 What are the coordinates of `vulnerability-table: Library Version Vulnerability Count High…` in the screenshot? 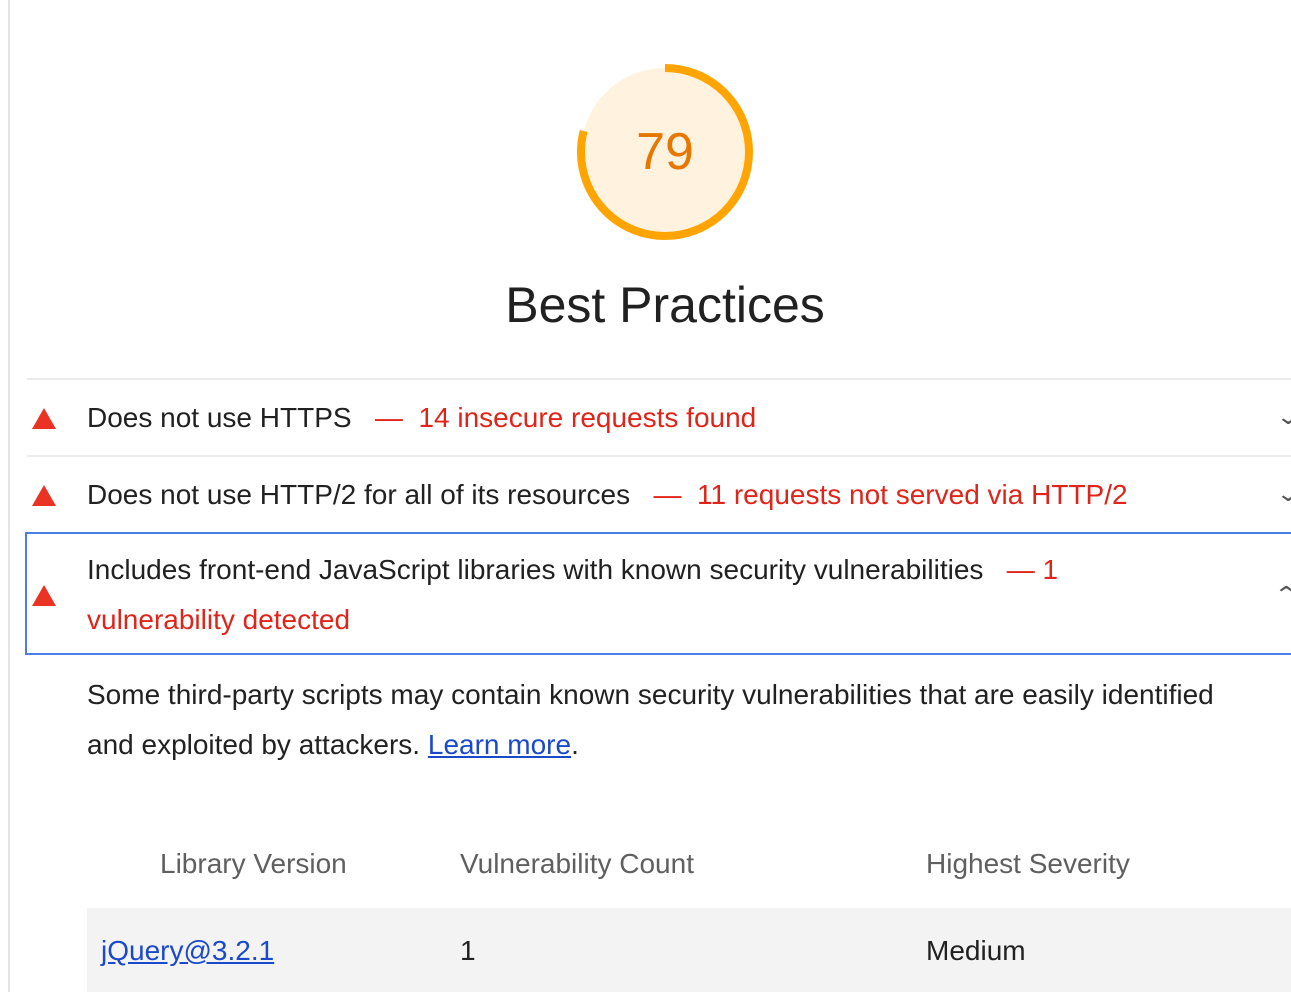 It's located at (689, 914).